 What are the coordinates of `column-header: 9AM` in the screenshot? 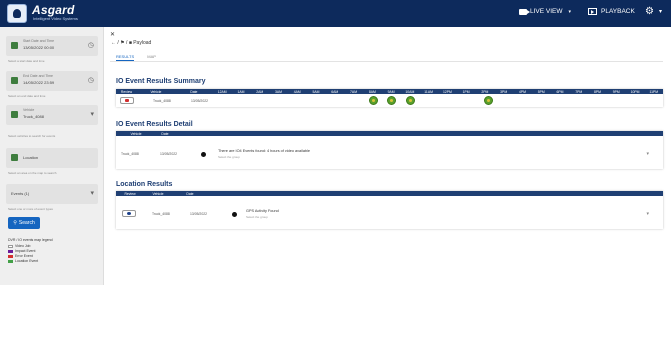 It's located at (391, 91).